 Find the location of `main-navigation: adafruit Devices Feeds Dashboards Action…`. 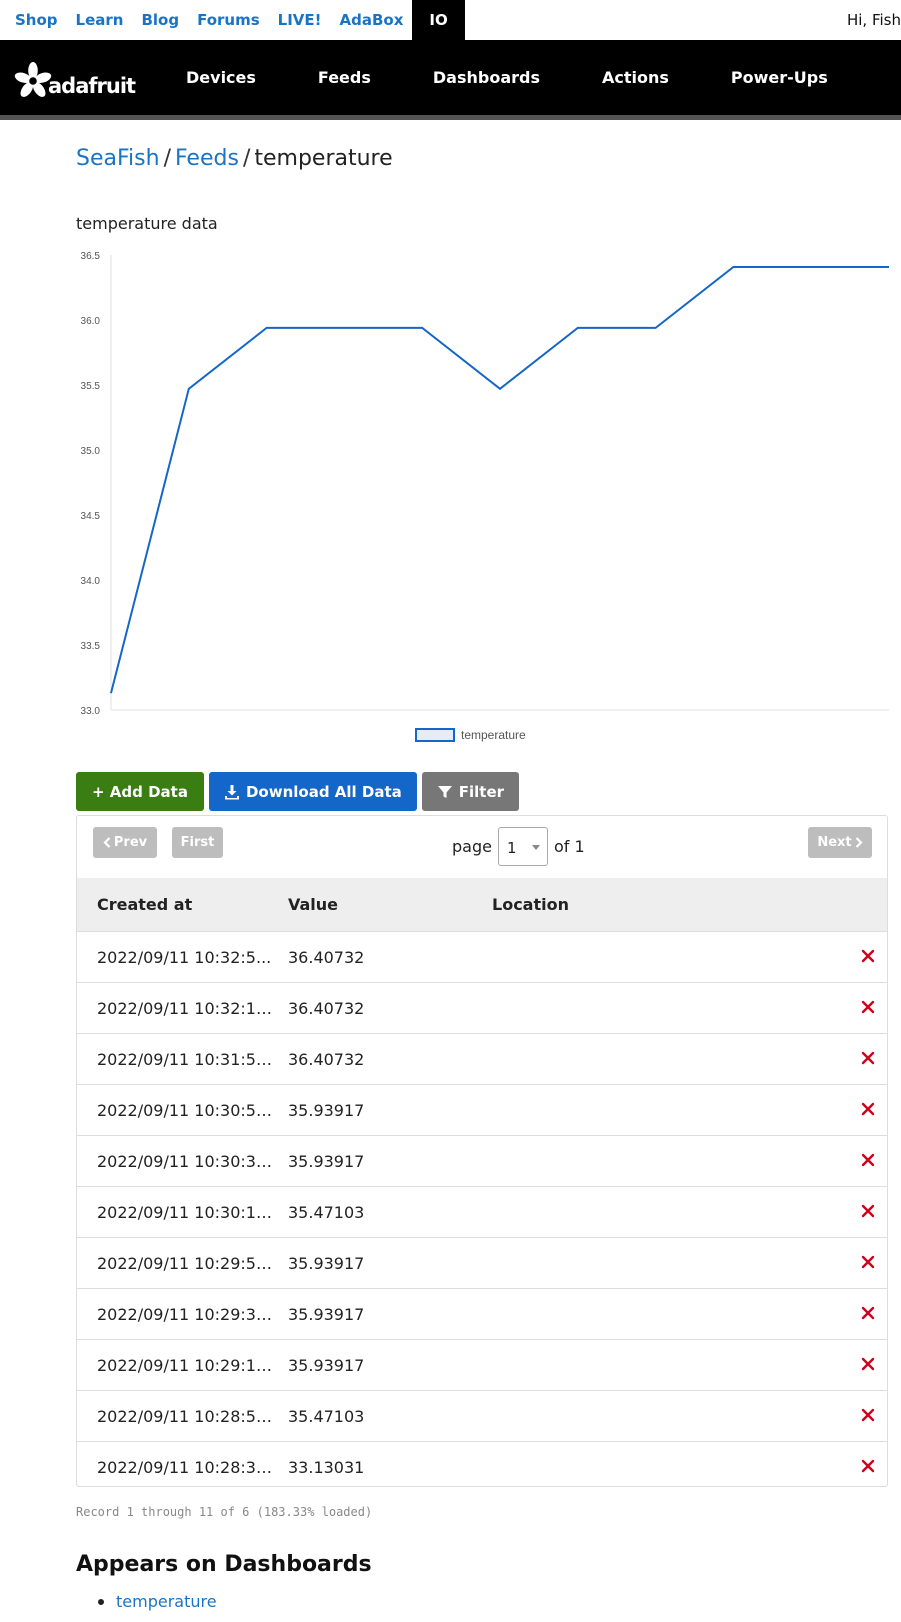

main-navigation: adafruit Devices Feeds Dashboards Action… is located at coordinates (450, 80).